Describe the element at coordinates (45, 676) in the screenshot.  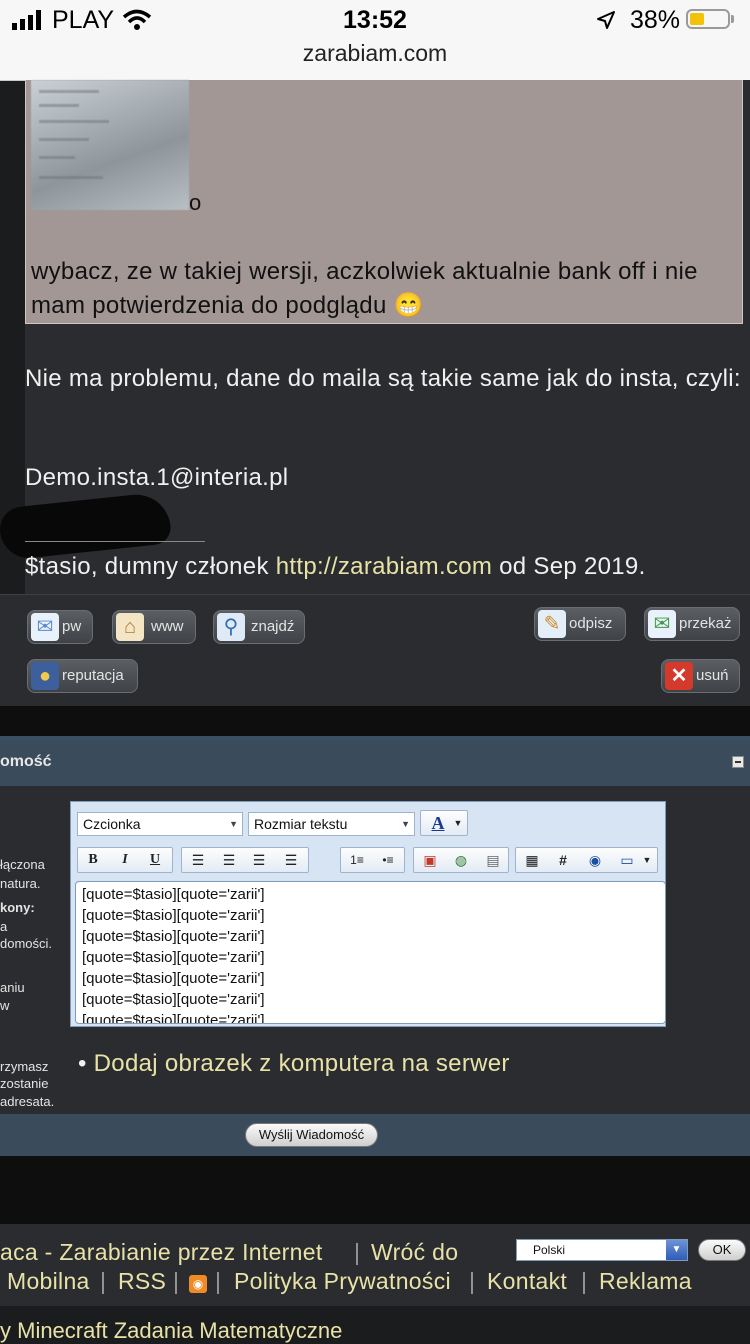
I see `medal-icon: ●` at that location.